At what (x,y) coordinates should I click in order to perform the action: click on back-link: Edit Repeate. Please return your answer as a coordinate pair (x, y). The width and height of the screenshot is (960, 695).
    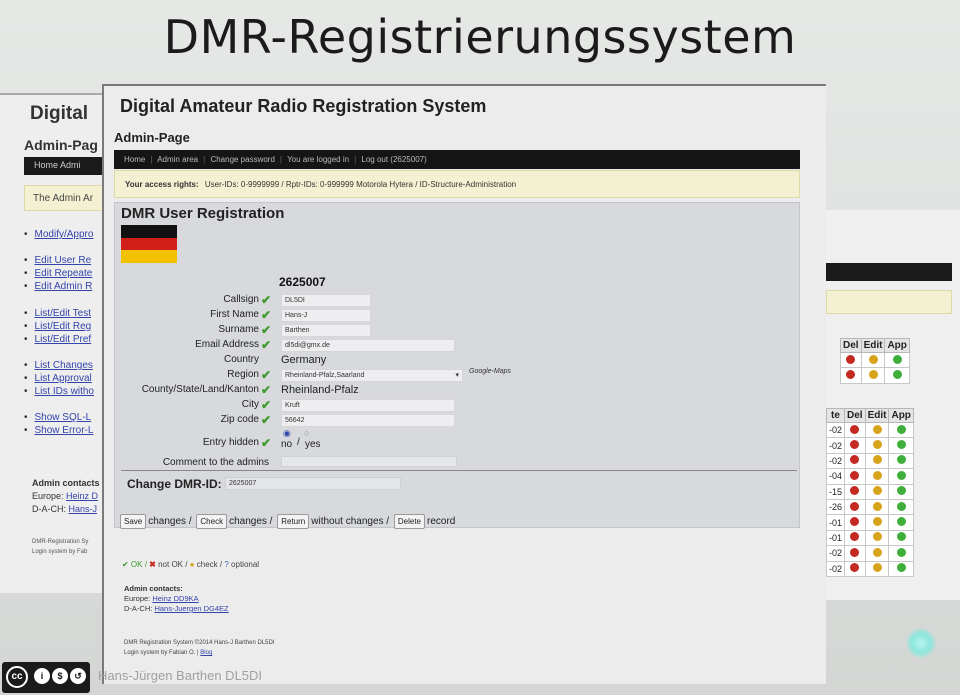
    Looking at the image, I should click on (58, 273).